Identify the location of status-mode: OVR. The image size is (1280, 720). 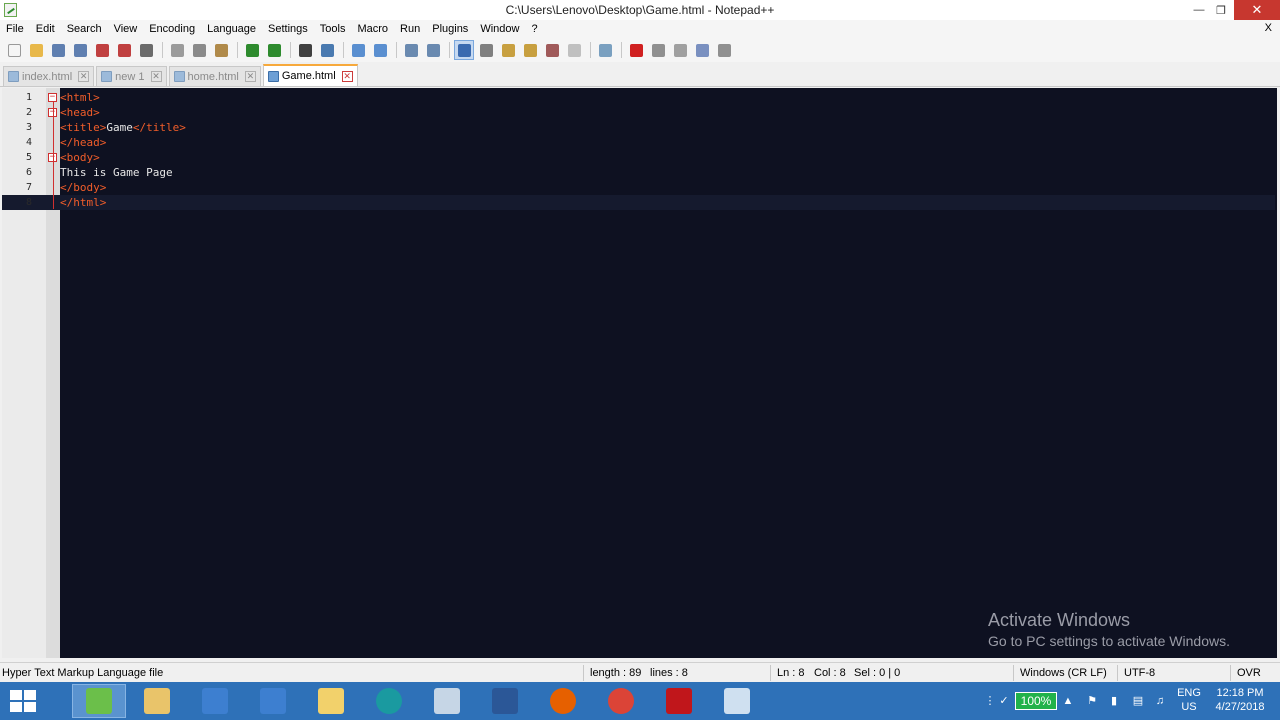
(1249, 673).